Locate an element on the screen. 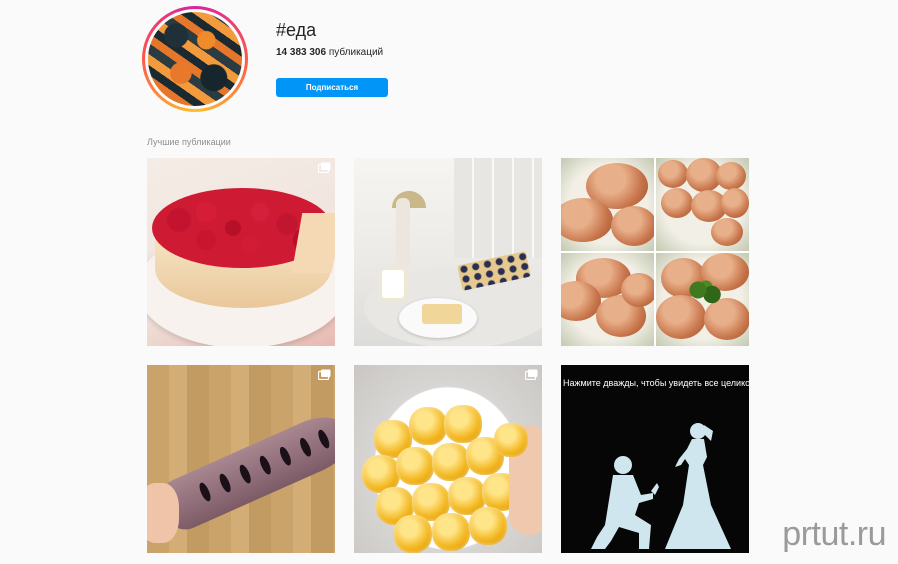 The image size is (898, 564). avatar-image is located at coordinates (195, 59).